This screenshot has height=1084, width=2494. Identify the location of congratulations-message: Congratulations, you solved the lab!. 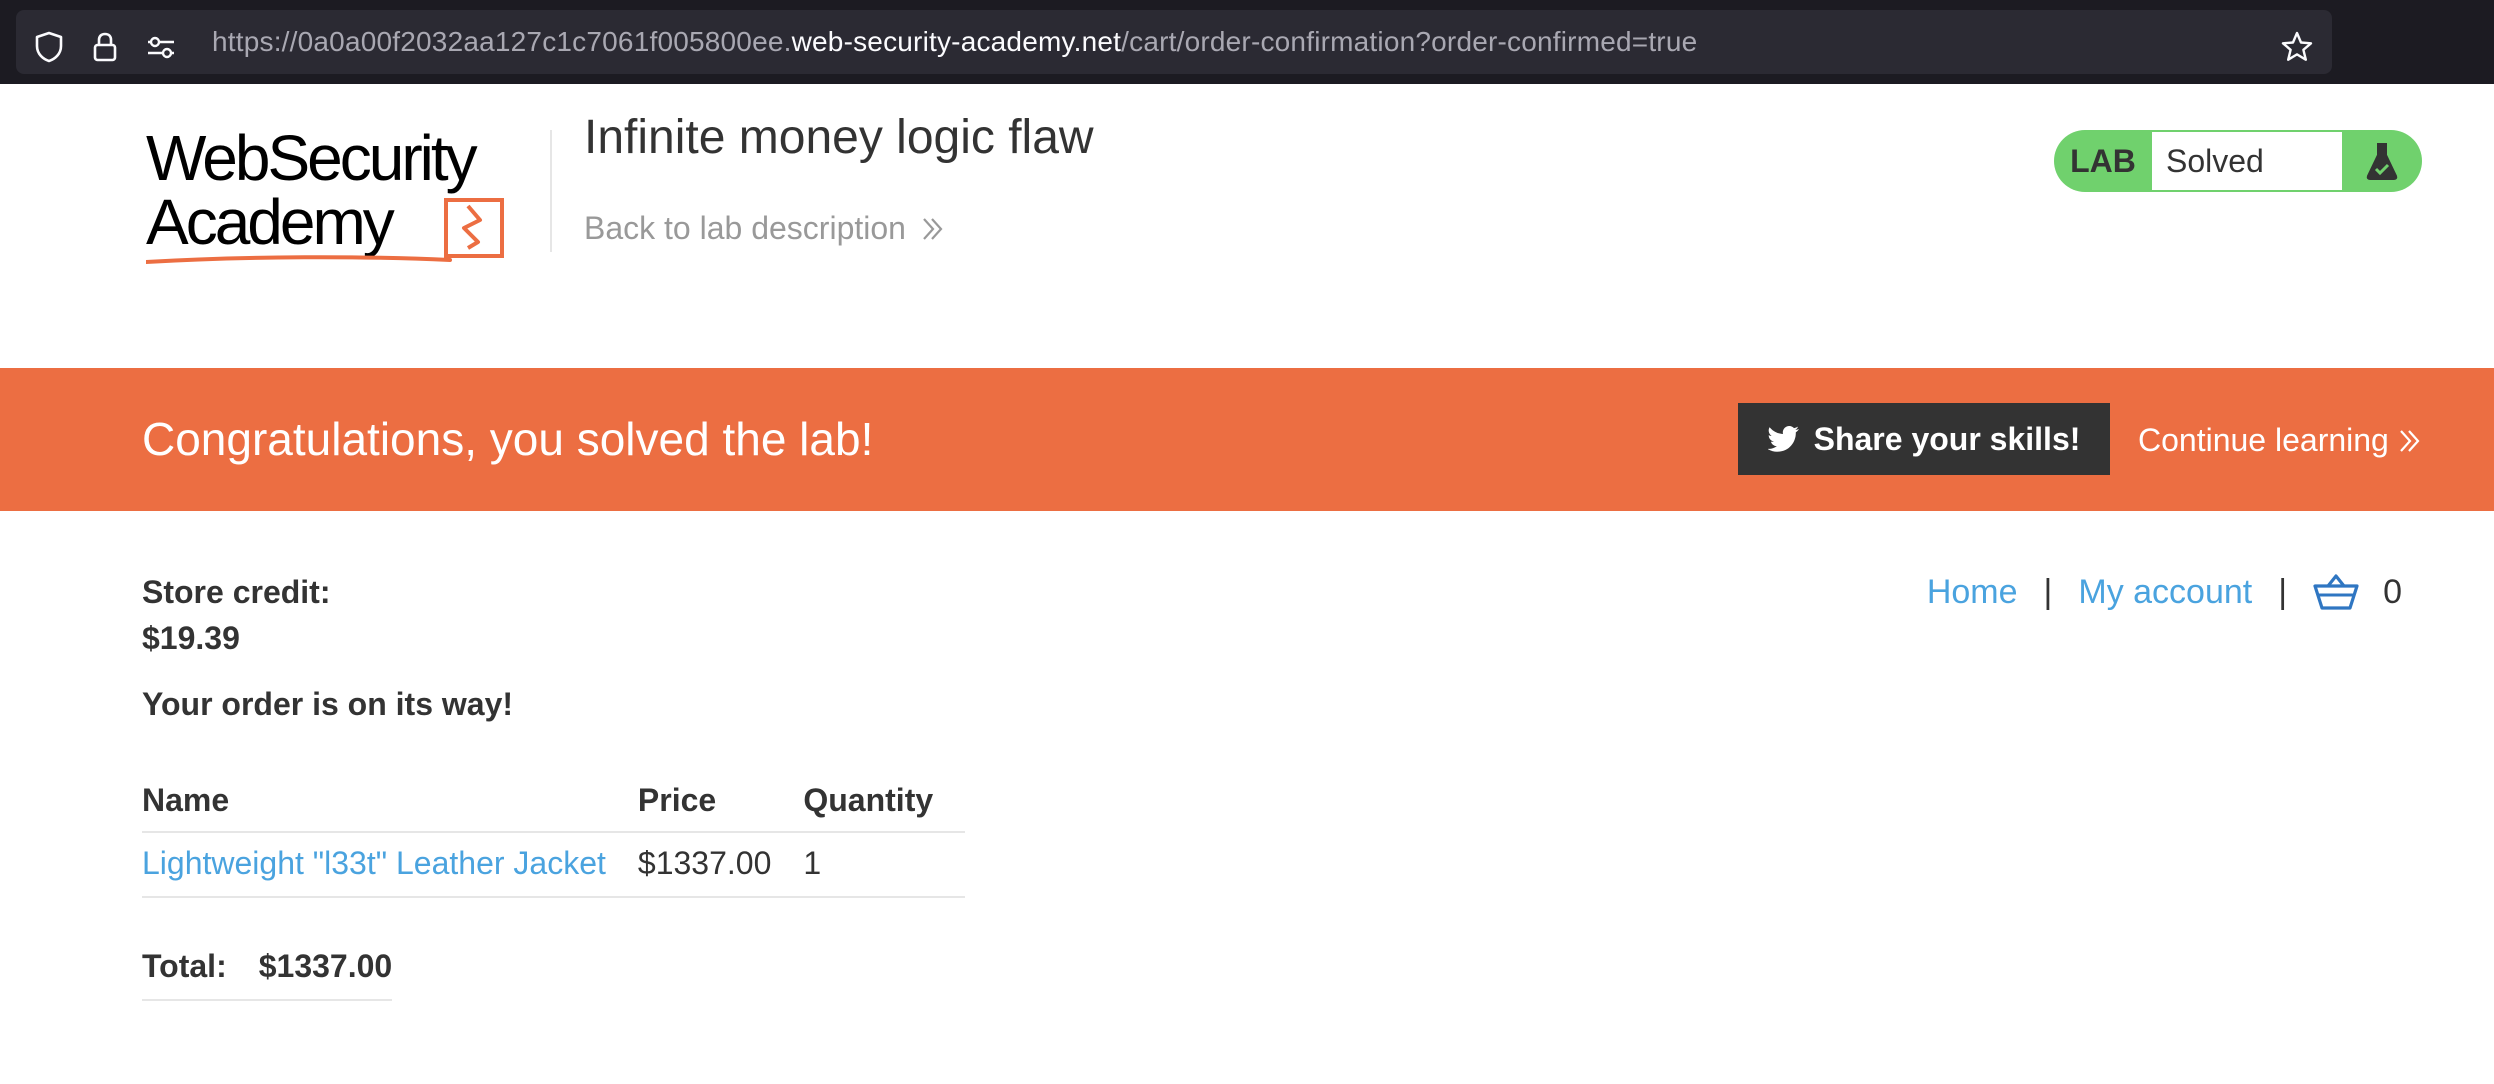
(508, 439).